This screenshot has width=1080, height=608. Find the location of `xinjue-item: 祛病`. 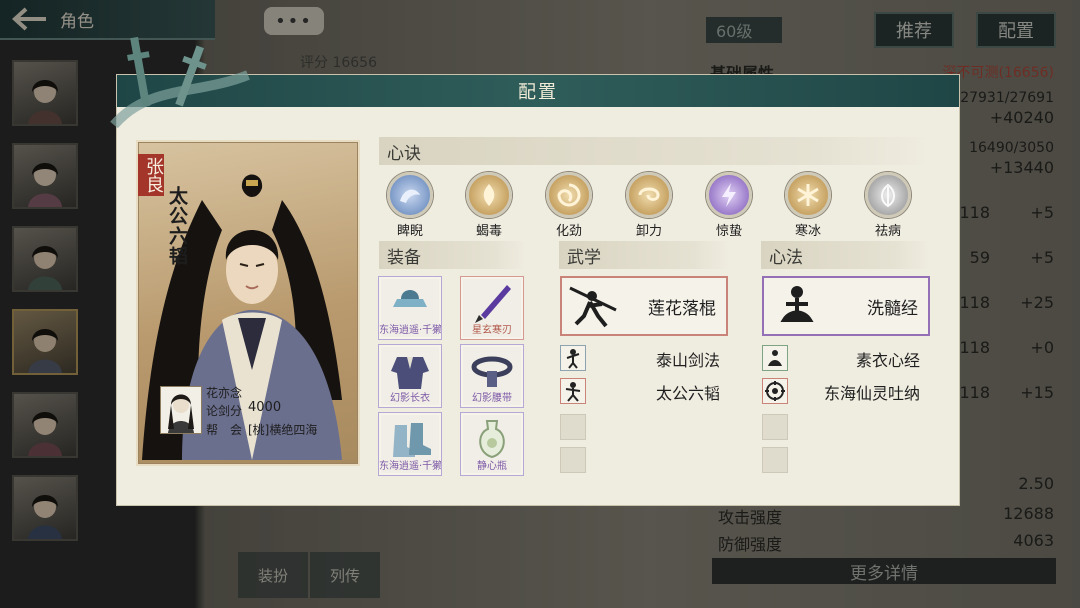

xinjue-item: 祛病 is located at coordinates (888, 205).